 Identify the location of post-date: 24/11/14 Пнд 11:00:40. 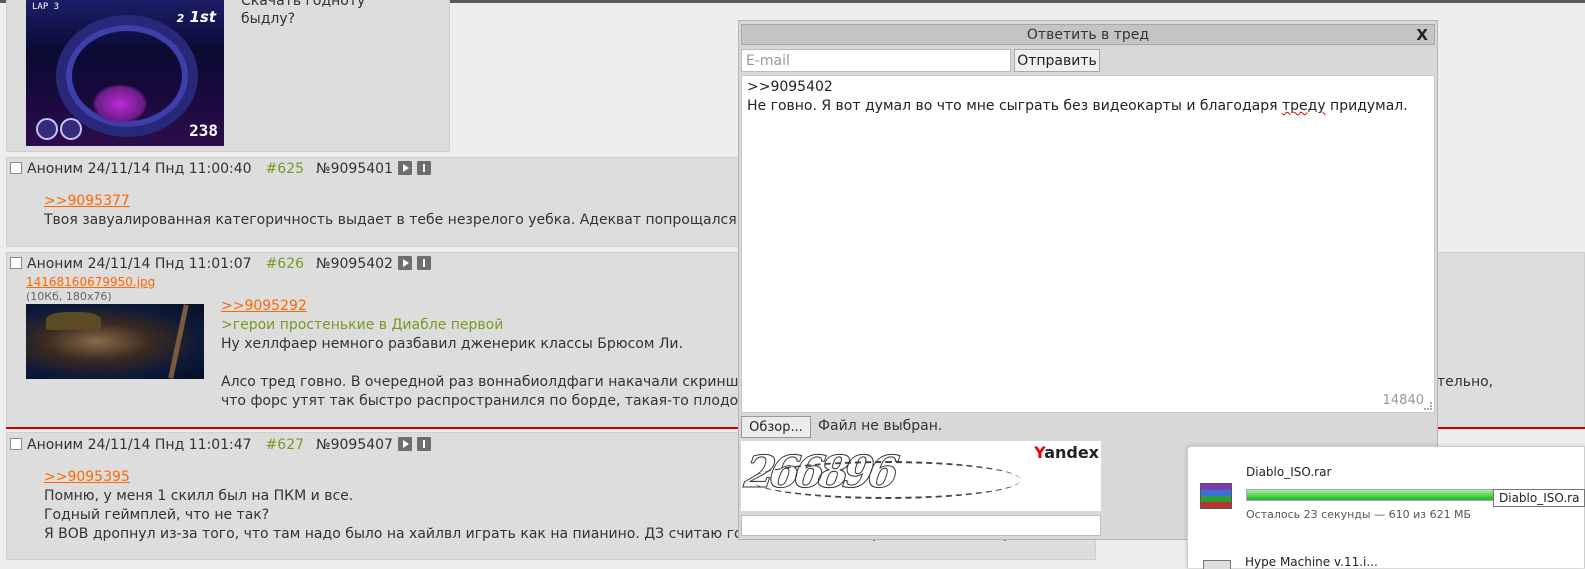
(169, 169).